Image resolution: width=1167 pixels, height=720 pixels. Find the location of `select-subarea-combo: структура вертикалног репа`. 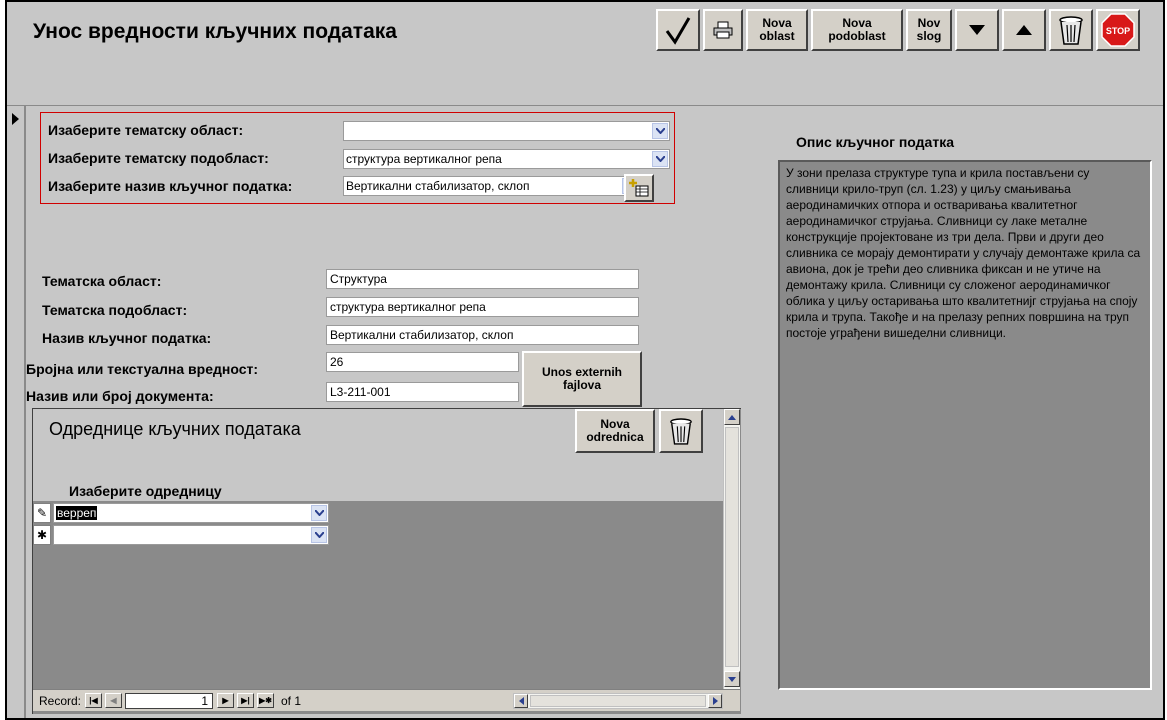

select-subarea-combo: структура вертикалног репа is located at coordinates (506, 159).